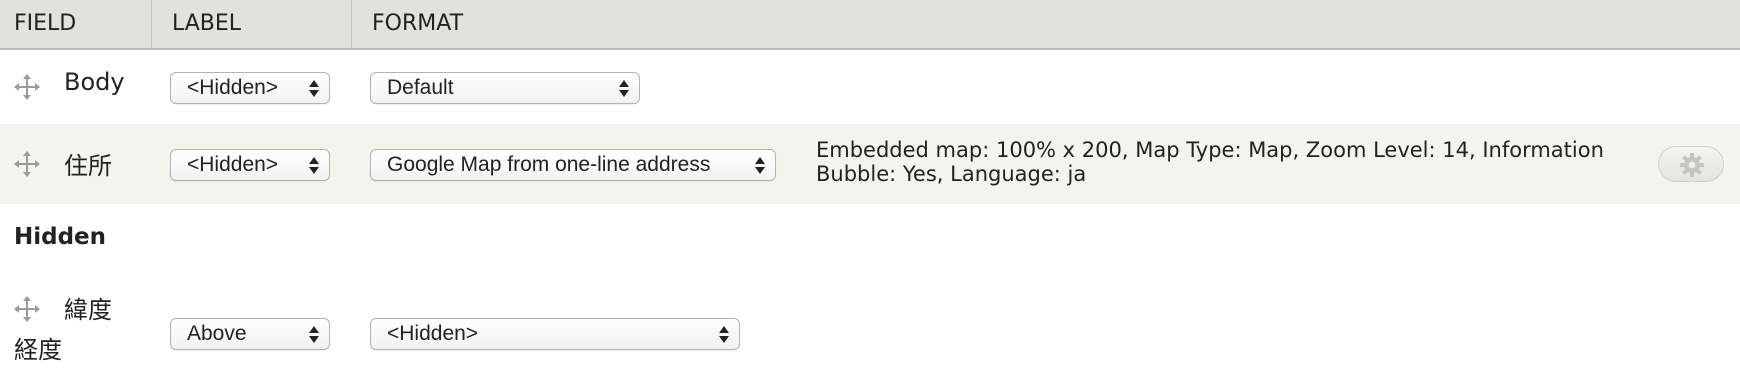 This screenshot has width=1740, height=388. What do you see at coordinates (870, 25) in the screenshot?
I see `table-header: FIELD LABEL FORMAT` at bounding box center [870, 25].